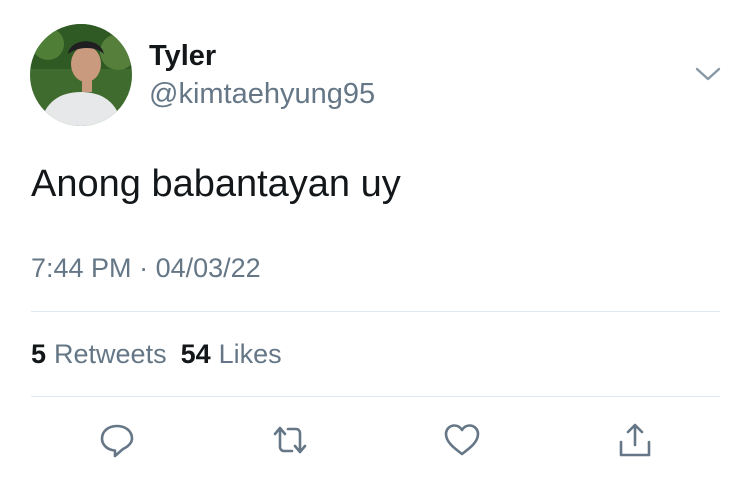  I want to click on retweets-count: 5, so click(39, 354).